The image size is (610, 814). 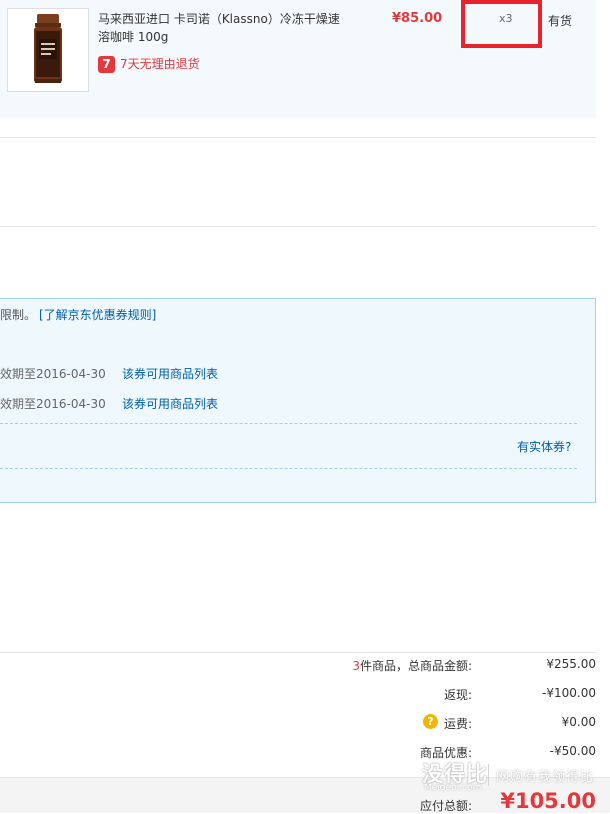 What do you see at coordinates (560, 21) in the screenshot?
I see `stock-status: 有货` at bounding box center [560, 21].